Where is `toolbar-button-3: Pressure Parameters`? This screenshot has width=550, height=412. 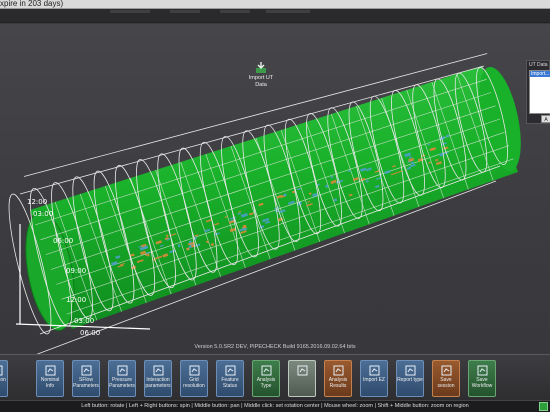
toolbar-button-3: Pressure Parameters is located at coordinates (122, 378).